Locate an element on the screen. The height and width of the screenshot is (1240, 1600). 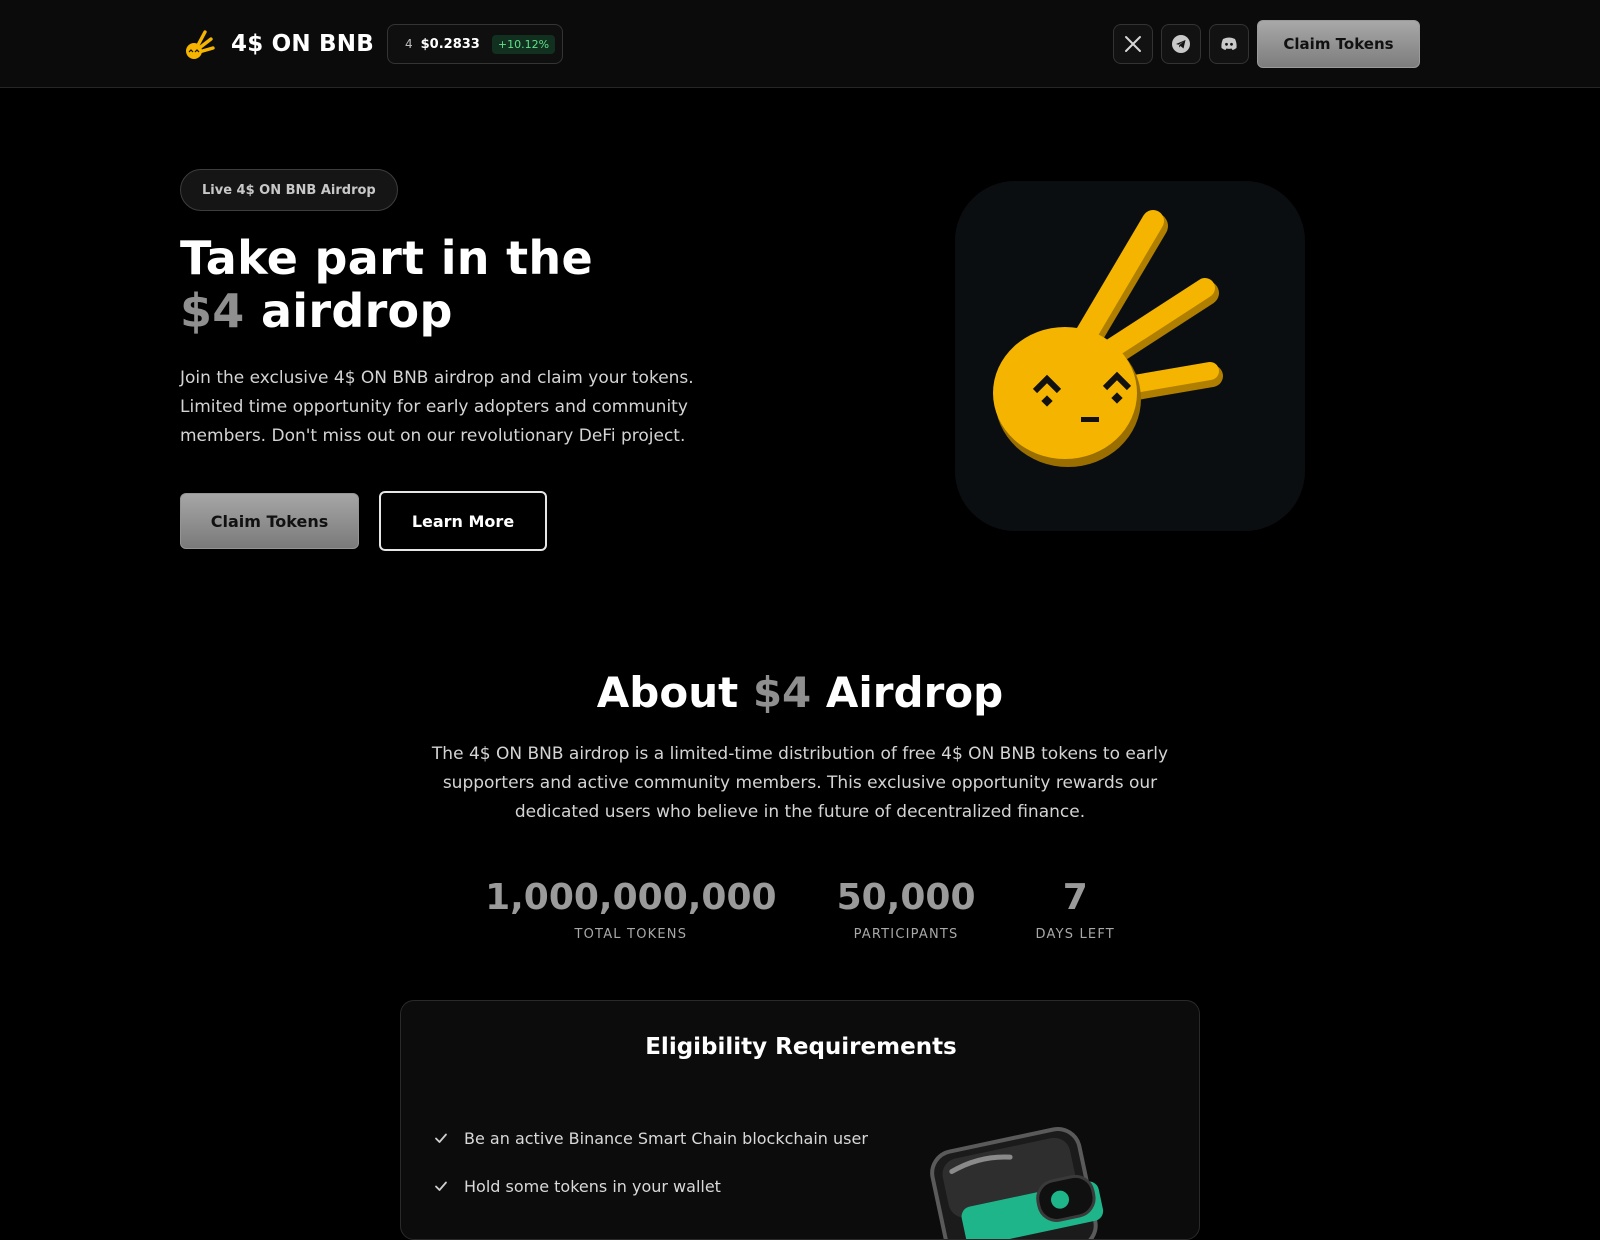
wallet-icon is located at coordinates (1017, 1183).